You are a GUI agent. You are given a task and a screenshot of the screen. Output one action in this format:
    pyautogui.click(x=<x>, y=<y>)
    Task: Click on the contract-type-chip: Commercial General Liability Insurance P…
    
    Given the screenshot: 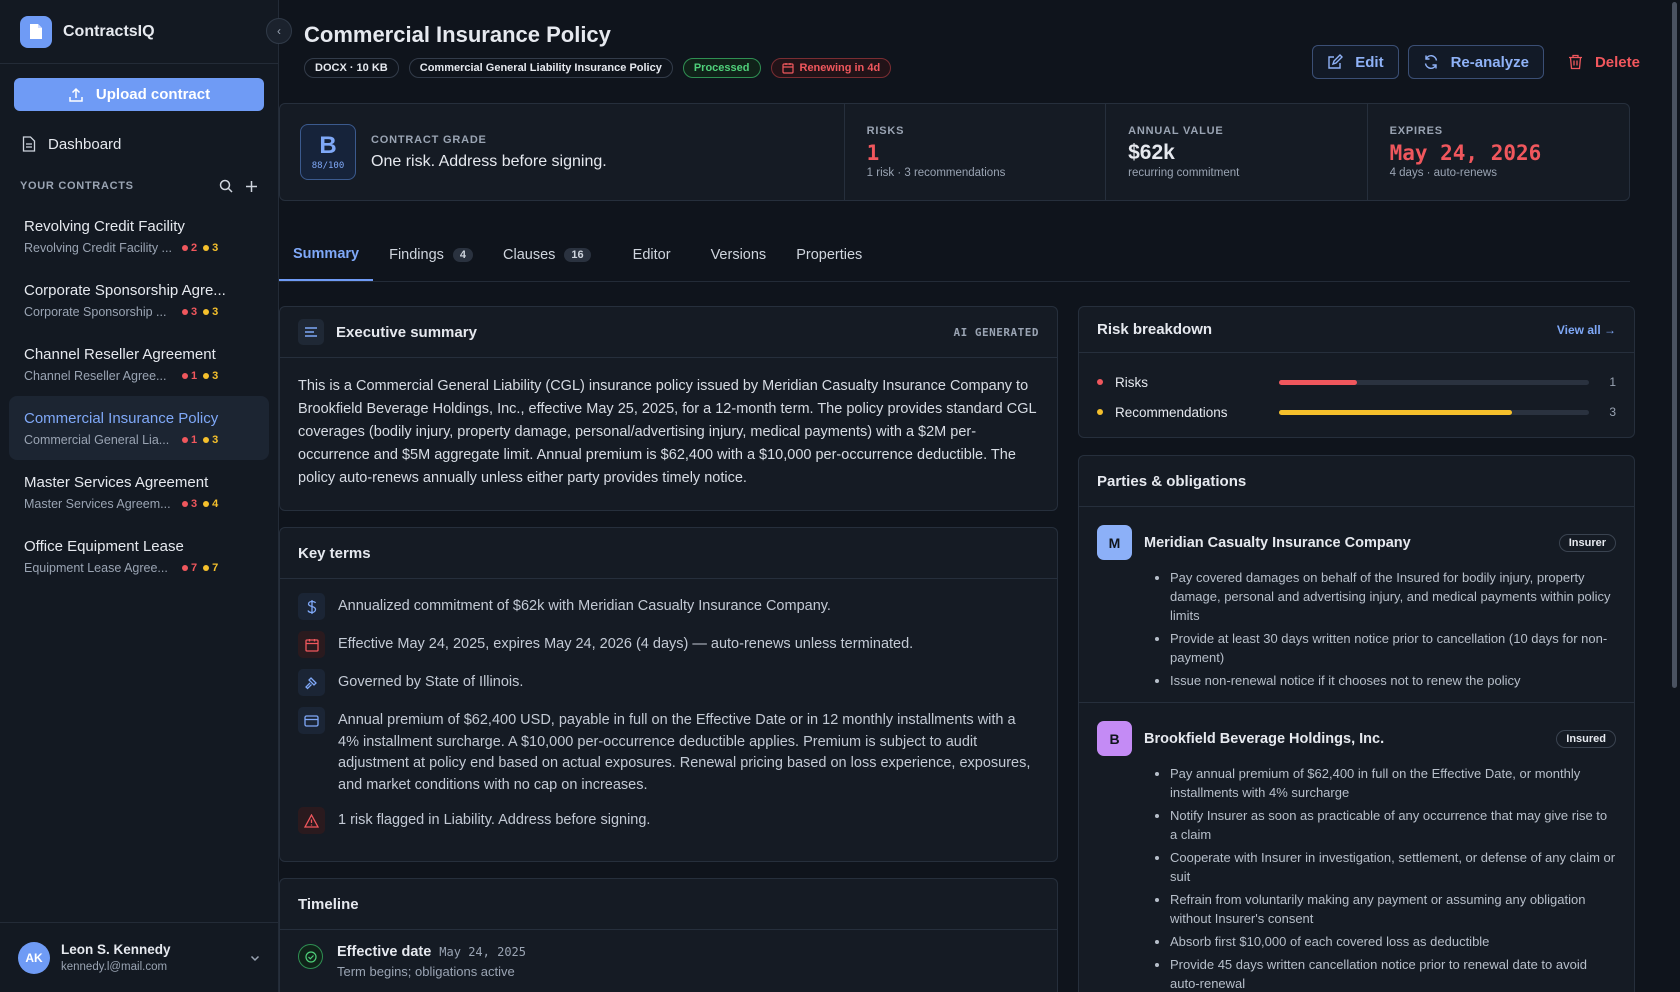 What is the action you would take?
    pyautogui.click(x=540, y=68)
    